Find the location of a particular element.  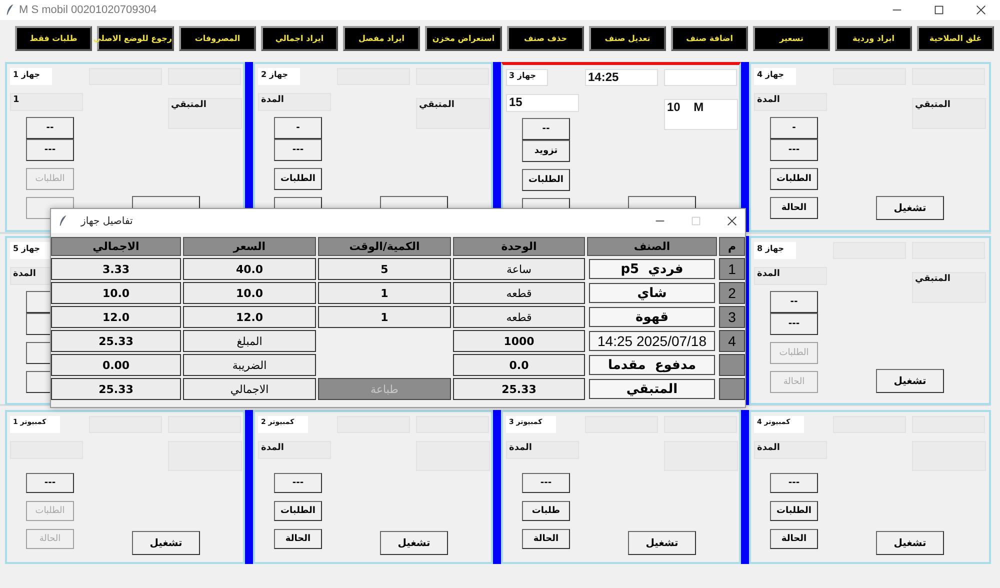

row-number: 3 is located at coordinates (732, 317).